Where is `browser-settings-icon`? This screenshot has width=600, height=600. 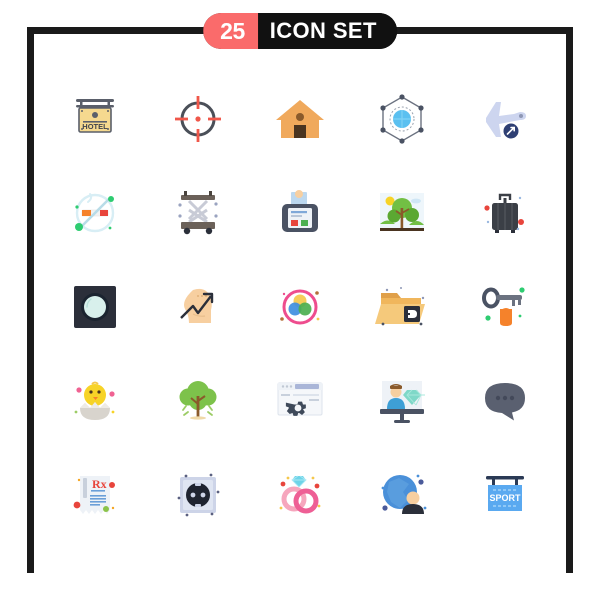
browser-settings-icon is located at coordinates (300, 399).